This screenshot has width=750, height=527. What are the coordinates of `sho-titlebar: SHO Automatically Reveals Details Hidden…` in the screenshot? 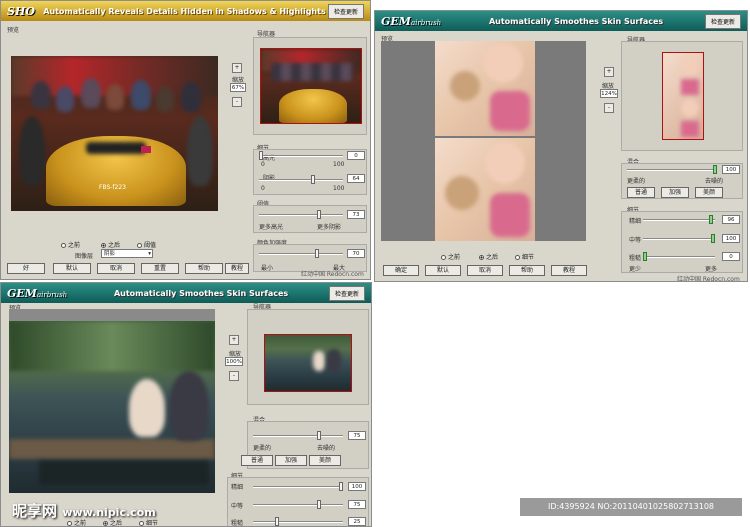 It's located at (185, 11).